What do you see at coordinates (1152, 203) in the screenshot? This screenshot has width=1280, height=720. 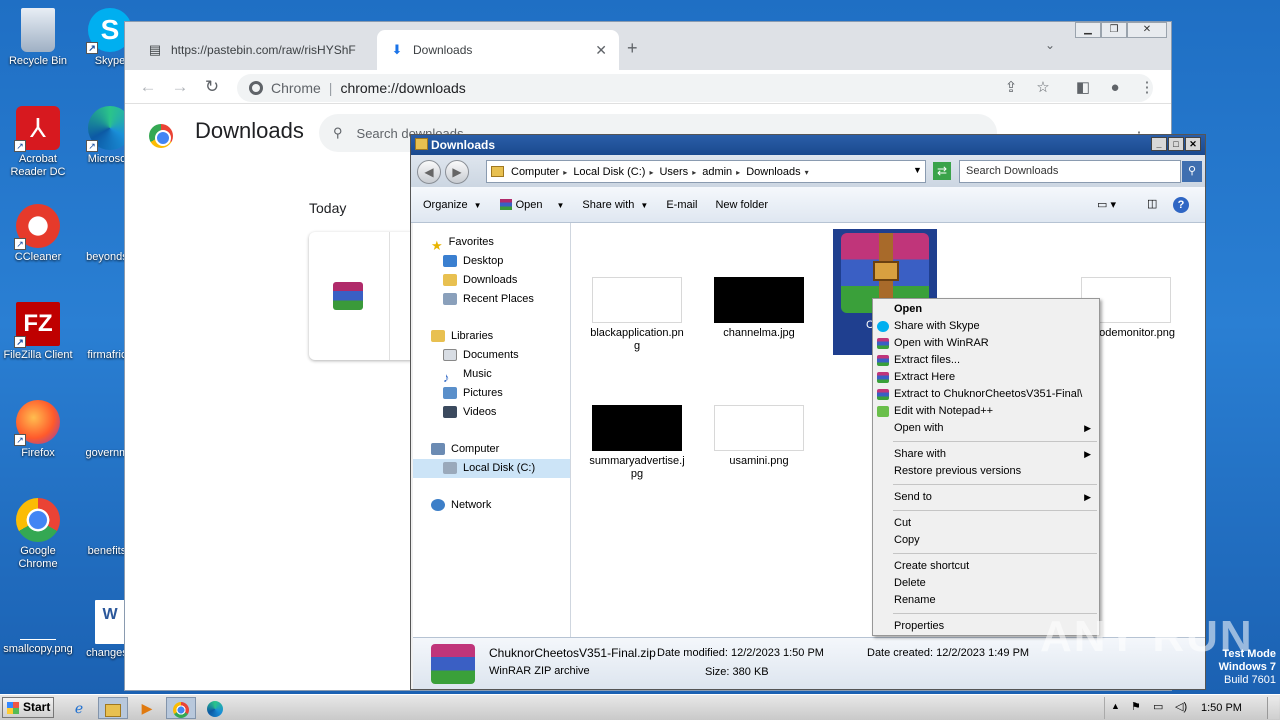 I see `preview-pane-icon: ◫` at bounding box center [1152, 203].